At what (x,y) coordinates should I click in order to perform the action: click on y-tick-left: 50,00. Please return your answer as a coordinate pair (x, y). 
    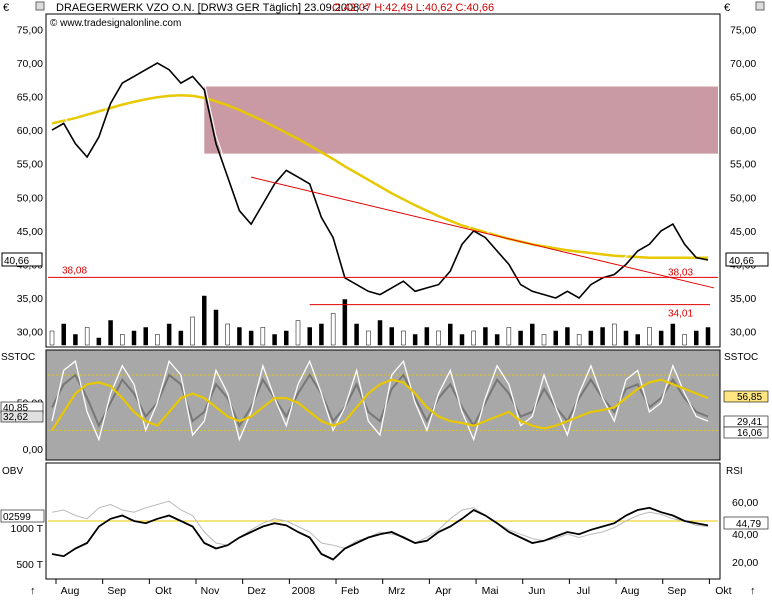
    Looking at the image, I should click on (30, 198).